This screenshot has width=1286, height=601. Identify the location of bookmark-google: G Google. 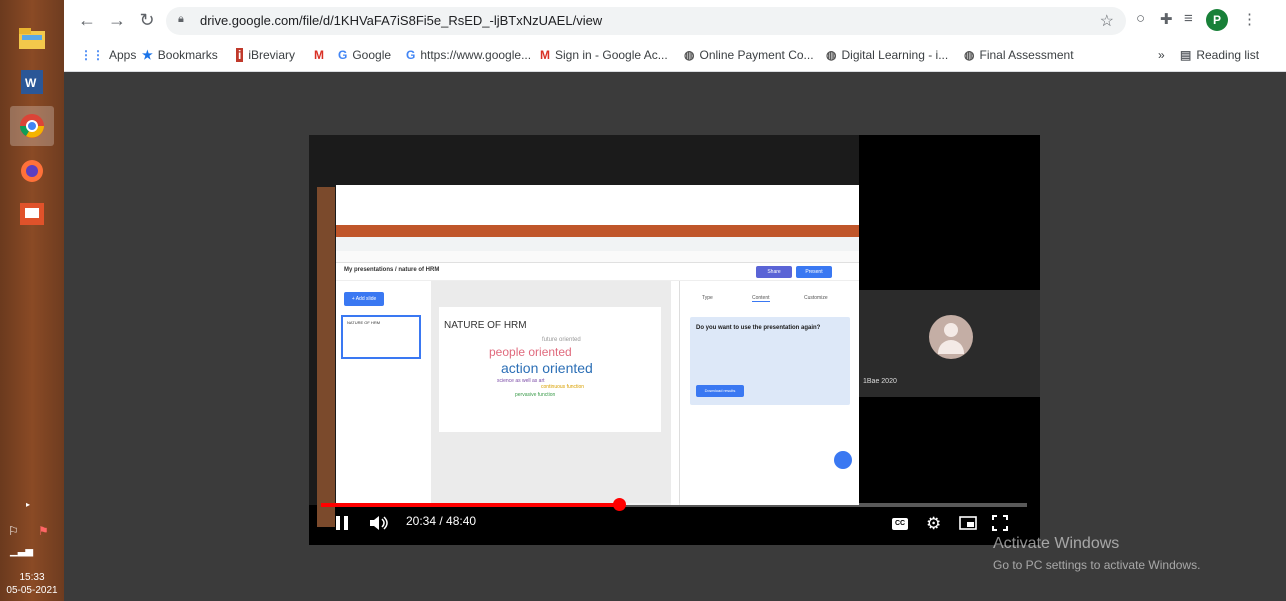
(364, 55).